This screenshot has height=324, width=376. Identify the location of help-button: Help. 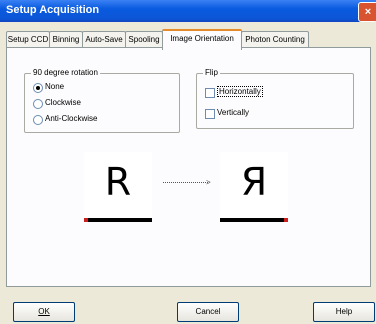
(344, 312).